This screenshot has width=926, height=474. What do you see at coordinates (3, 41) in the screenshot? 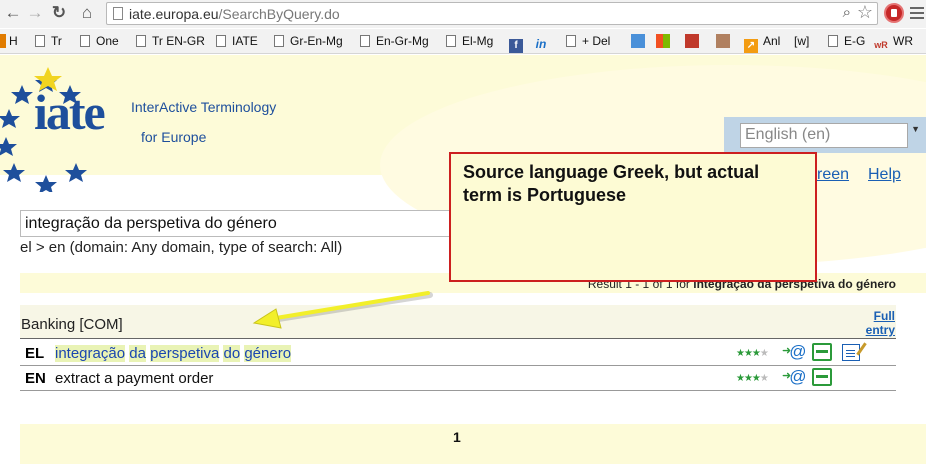
I see `bookmark-favicon` at bounding box center [3, 41].